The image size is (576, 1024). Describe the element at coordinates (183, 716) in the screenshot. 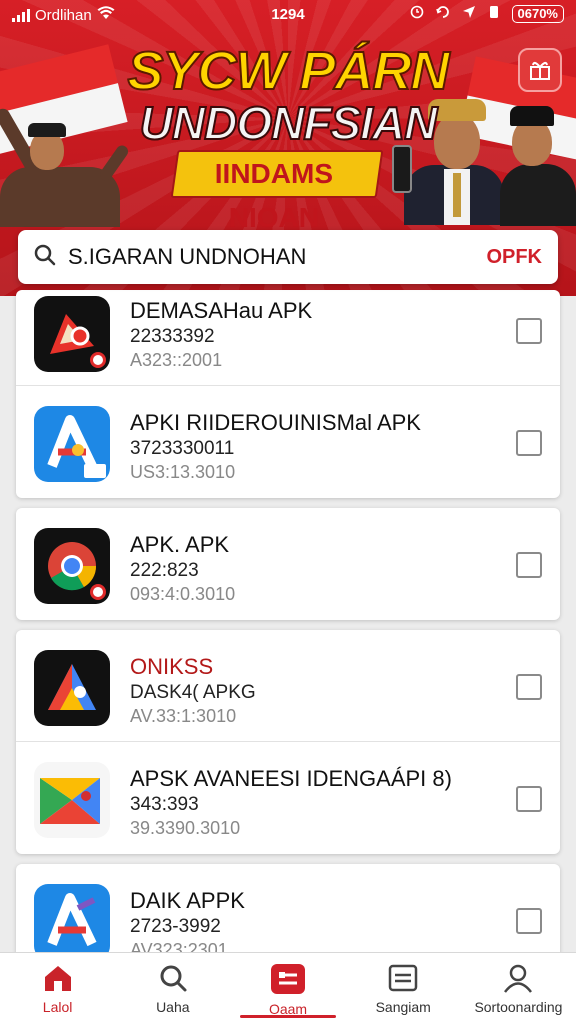

I see `app-meta: AV.33:1:3010` at that location.